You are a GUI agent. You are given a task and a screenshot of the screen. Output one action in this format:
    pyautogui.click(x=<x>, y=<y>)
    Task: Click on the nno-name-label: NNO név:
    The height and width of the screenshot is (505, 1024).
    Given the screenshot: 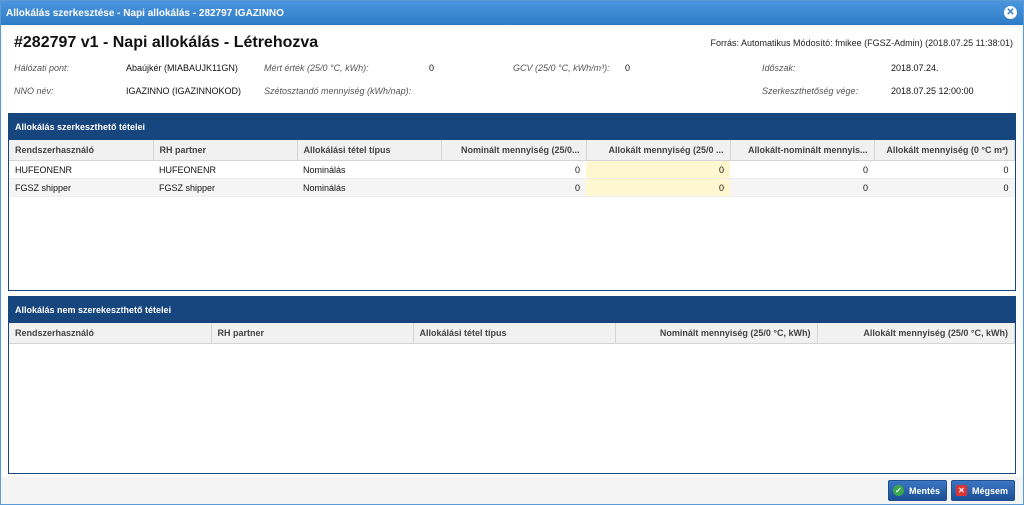 What is the action you would take?
    pyautogui.click(x=34, y=91)
    